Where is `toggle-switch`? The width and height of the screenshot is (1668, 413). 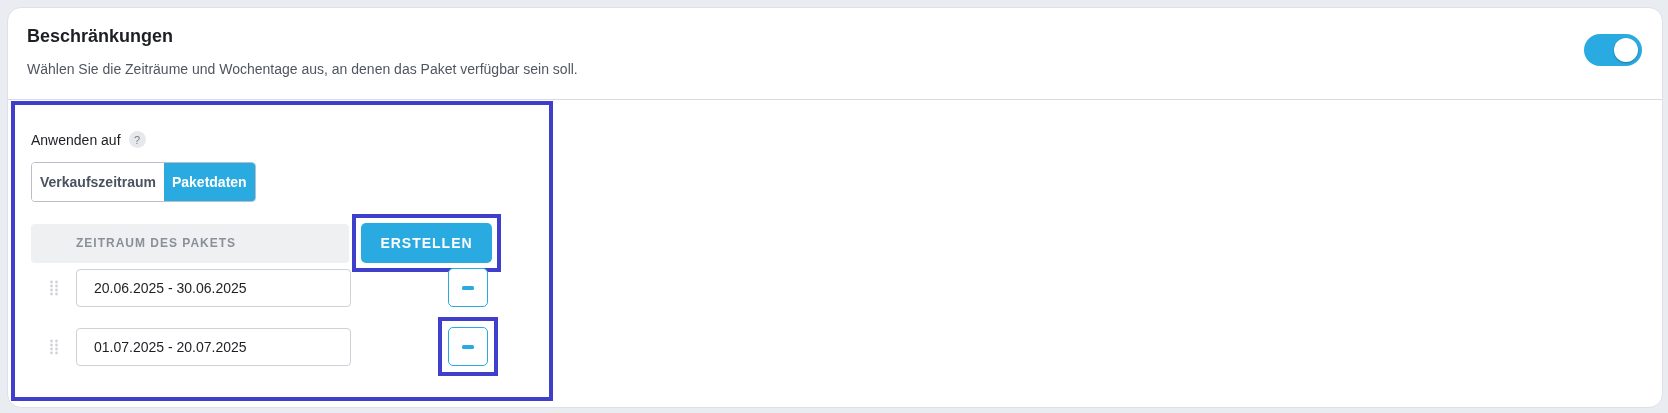
toggle-switch is located at coordinates (1613, 50).